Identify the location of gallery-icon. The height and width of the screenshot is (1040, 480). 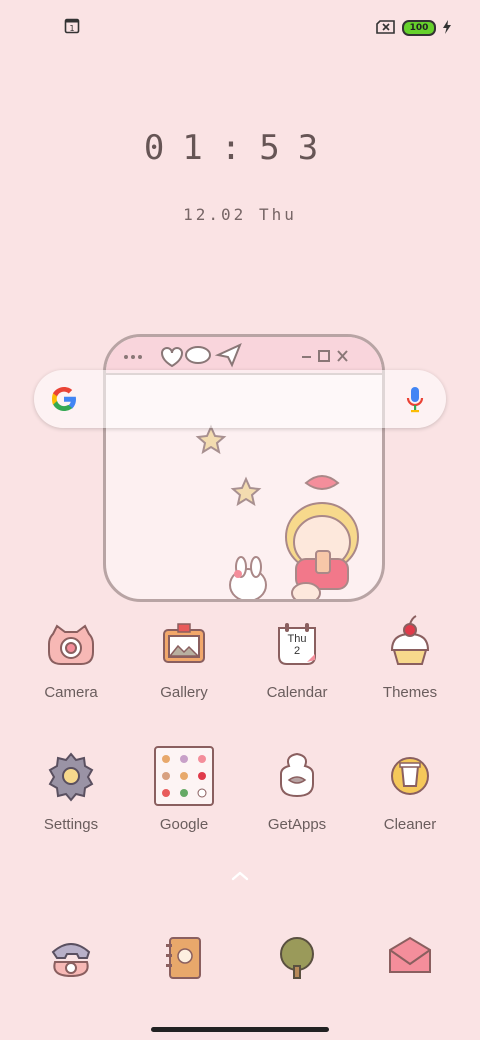
(184, 643).